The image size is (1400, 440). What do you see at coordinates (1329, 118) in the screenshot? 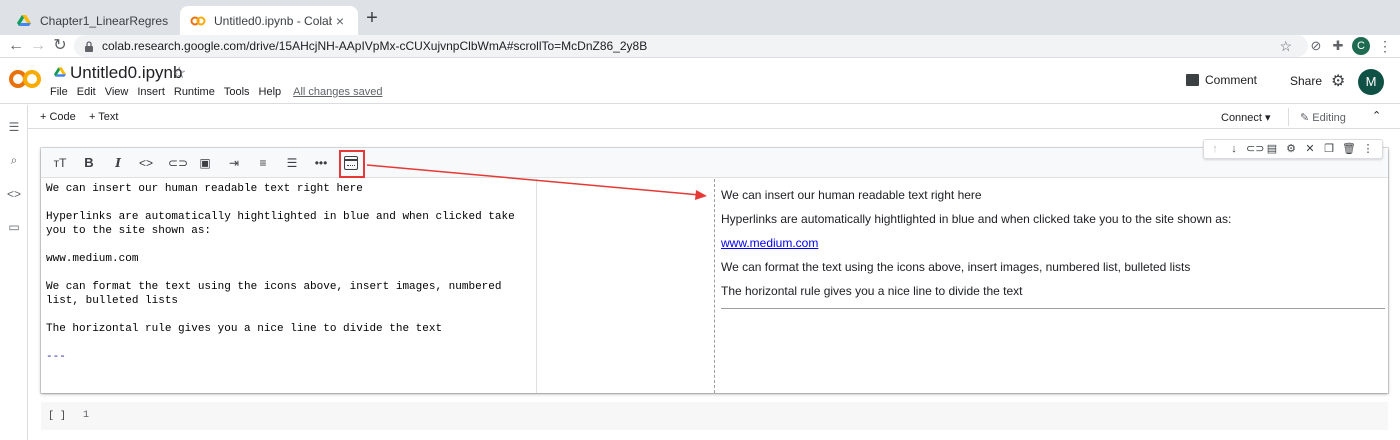
I see `editing-label: Editing` at bounding box center [1329, 118].